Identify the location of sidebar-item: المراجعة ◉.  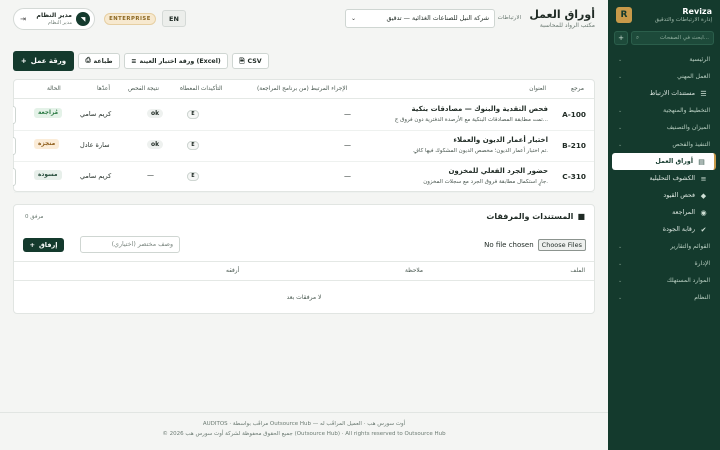
(664, 212).